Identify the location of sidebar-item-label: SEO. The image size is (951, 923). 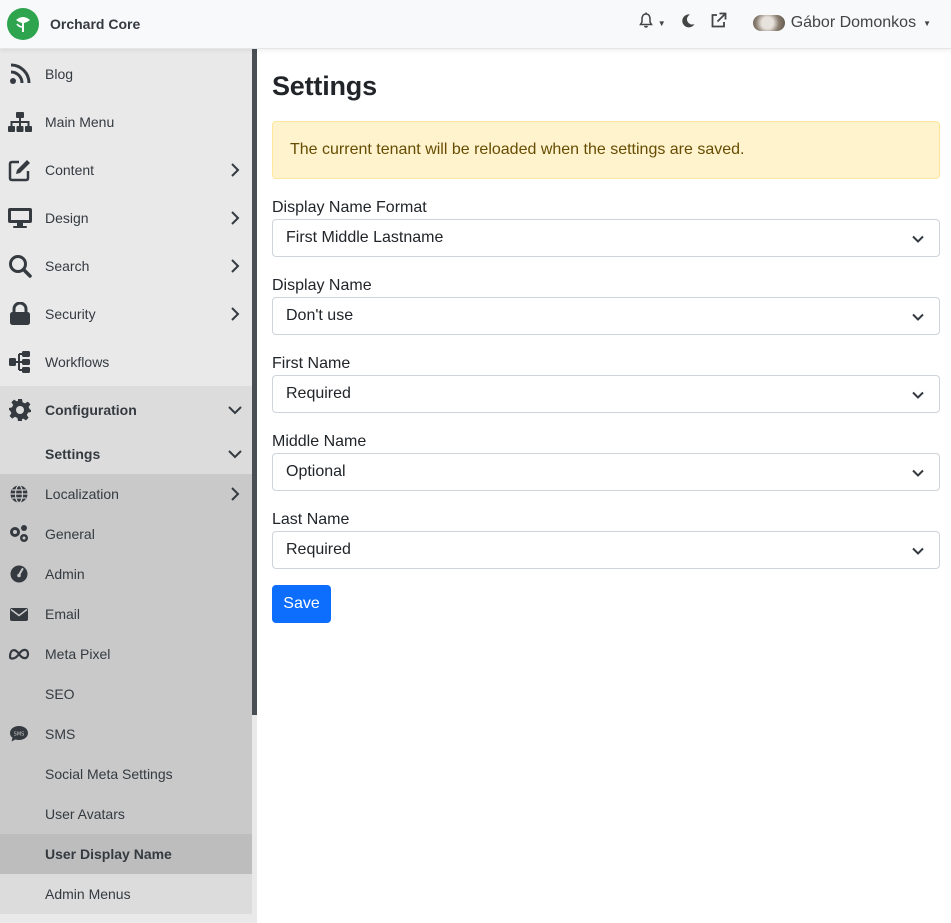
(60, 694).